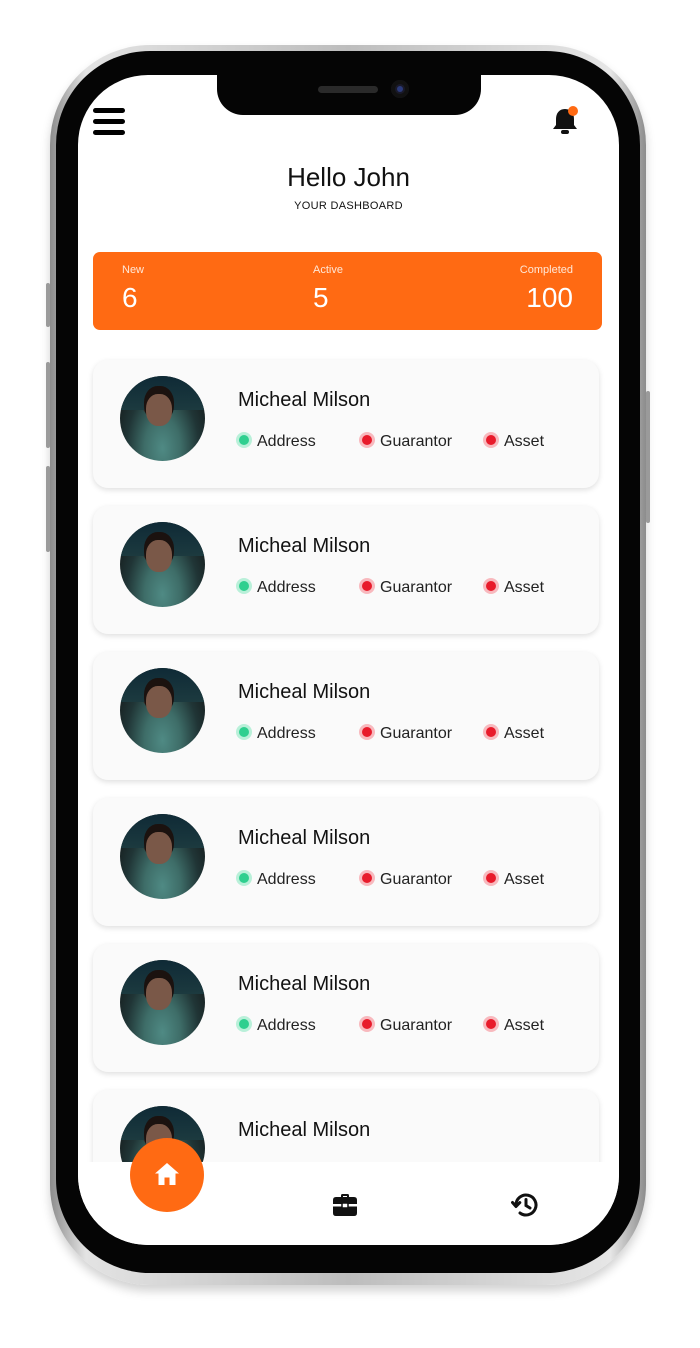 Image resolution: width=700 pixels, height=1348 pixels. Describe the element at coordinates (133, 270) in the screenshot. I see `stat-label: New` at that location.